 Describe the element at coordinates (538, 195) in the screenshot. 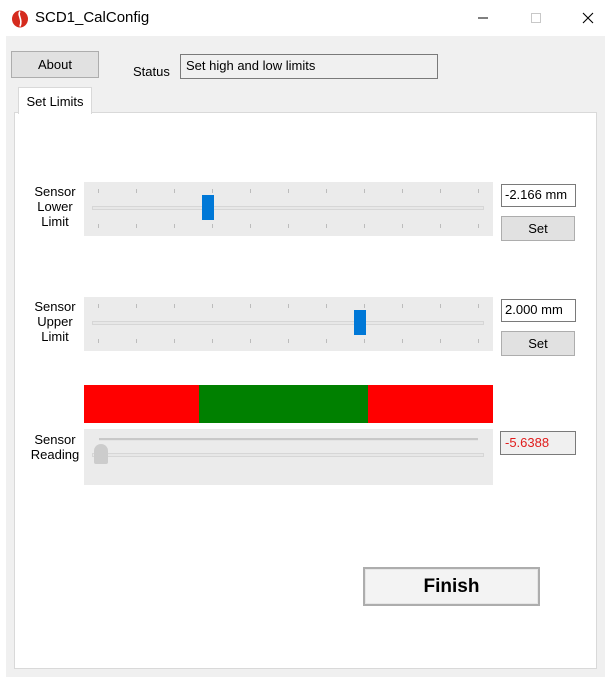

I see `lower-limit-value-field: -2.166 mm` at that location.